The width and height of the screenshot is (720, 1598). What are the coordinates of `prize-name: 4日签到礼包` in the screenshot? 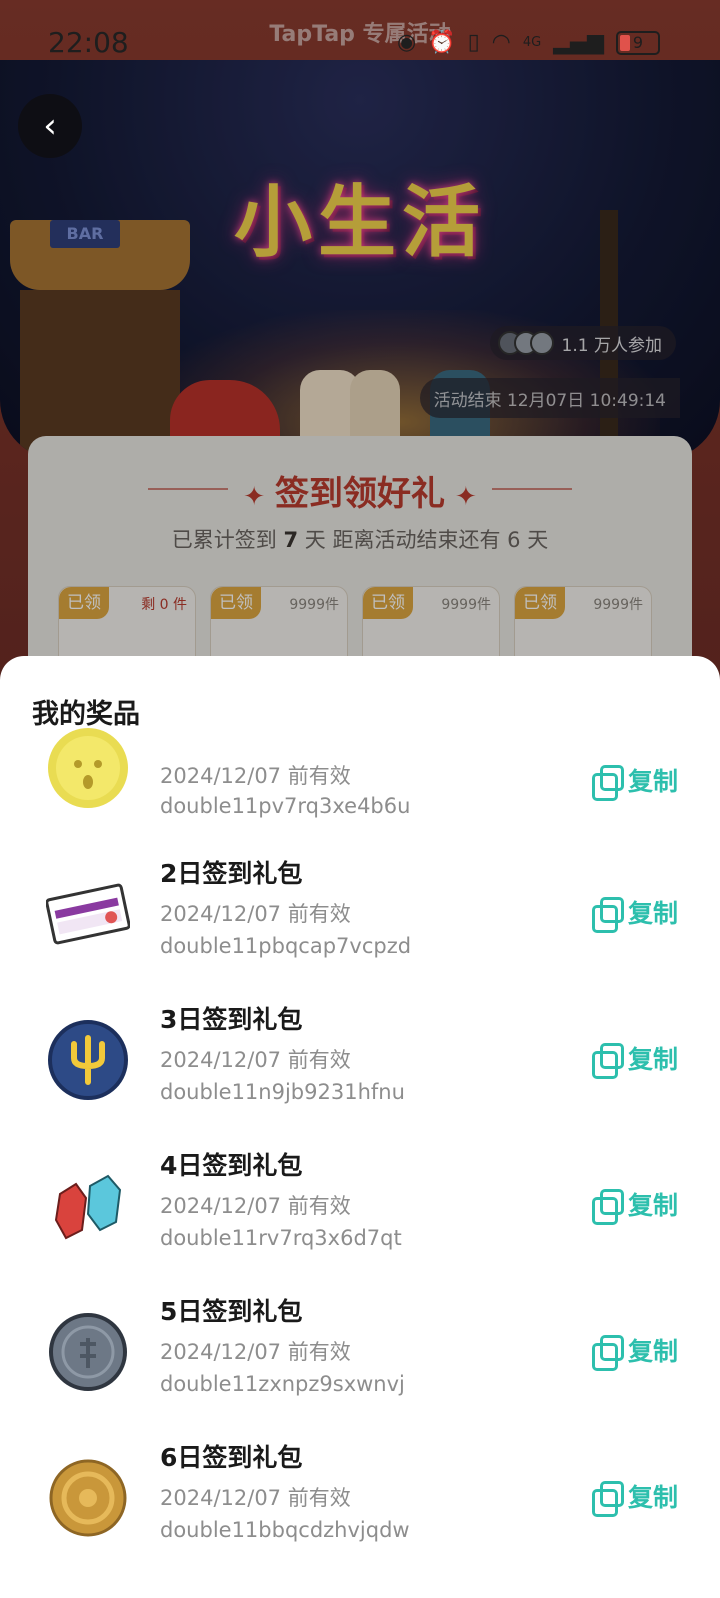 It's located at (231, 1165).